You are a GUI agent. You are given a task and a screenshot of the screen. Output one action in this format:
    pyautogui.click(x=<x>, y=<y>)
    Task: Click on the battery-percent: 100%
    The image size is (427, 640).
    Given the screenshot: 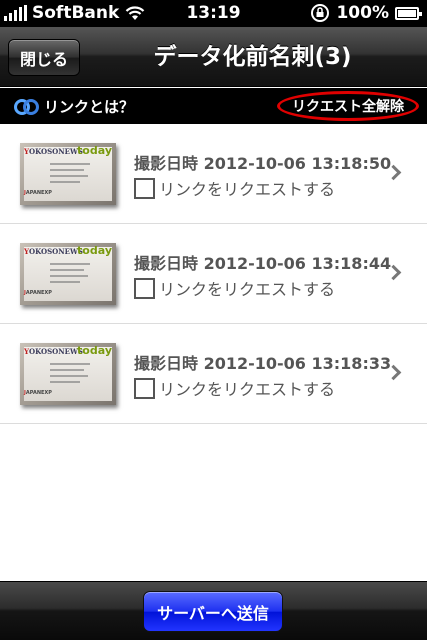 What is the action you would take?
    pyautogui.click(x=362, y=13)
    